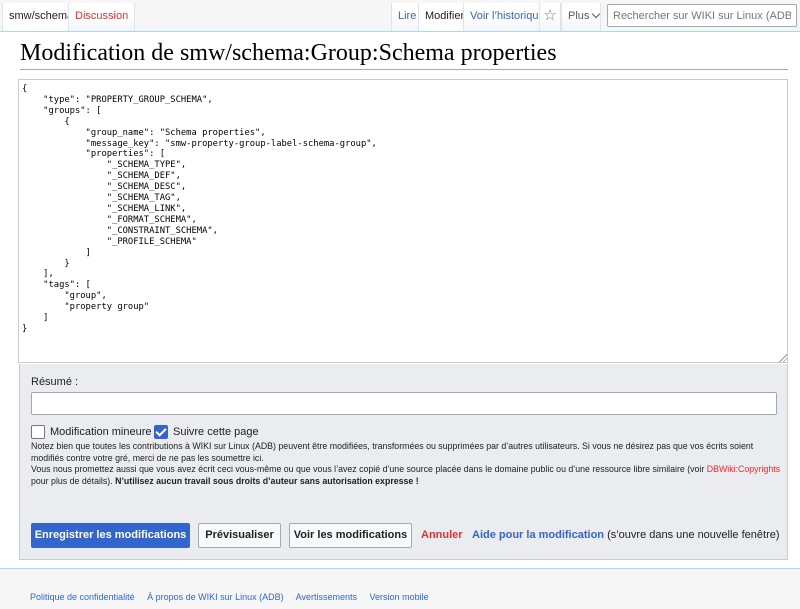  I want to click on show-changes-button: Voir les modifications, so click(350, 535).